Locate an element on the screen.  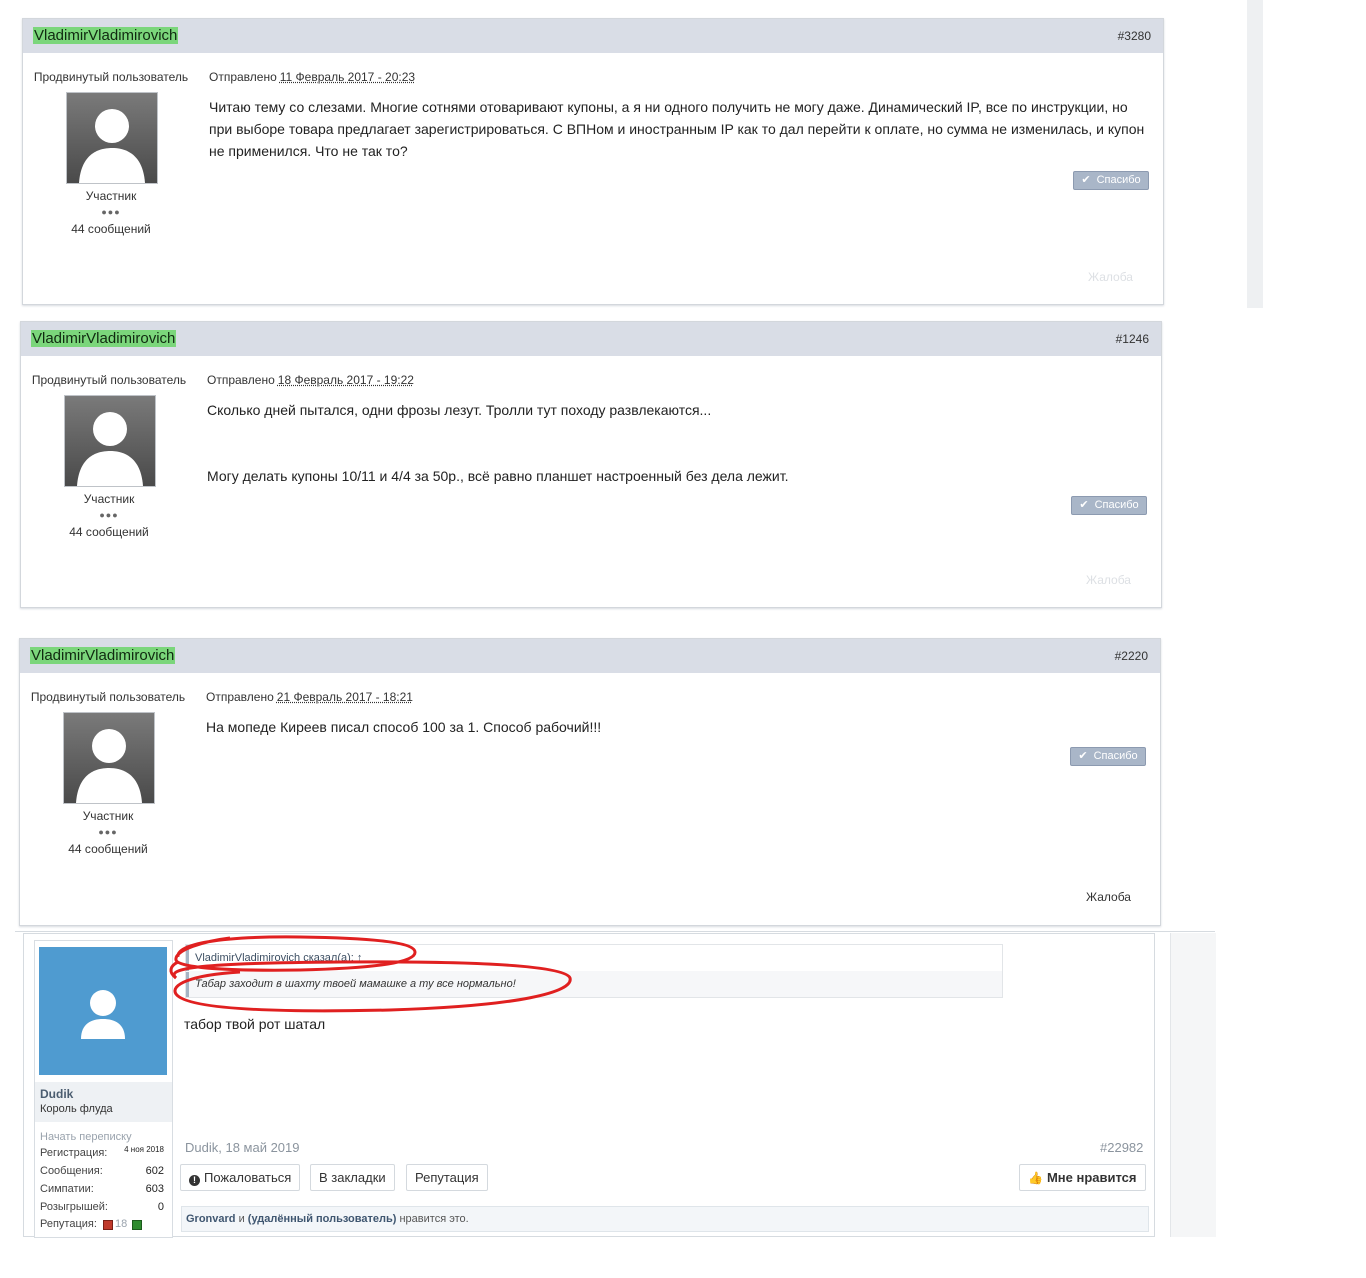
default-avatar-icon is located at coordinates (103, 1014).